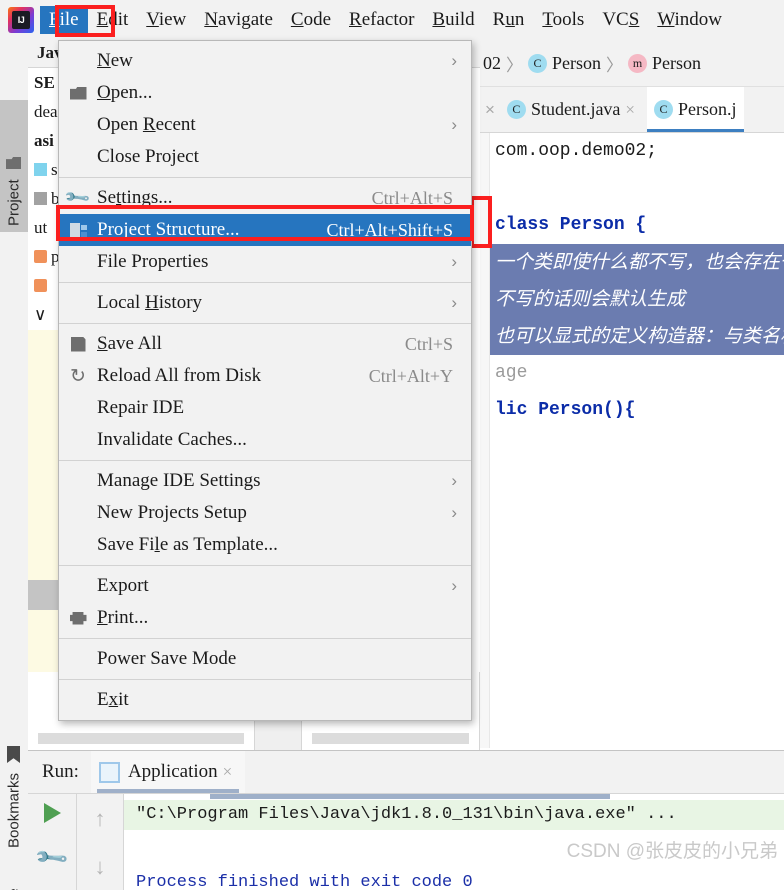  Describe the element at coordinates (672, 851) in the screenshot. I see `csdn-watermark: CSDN @张皮皮的小兄弟` at that location.